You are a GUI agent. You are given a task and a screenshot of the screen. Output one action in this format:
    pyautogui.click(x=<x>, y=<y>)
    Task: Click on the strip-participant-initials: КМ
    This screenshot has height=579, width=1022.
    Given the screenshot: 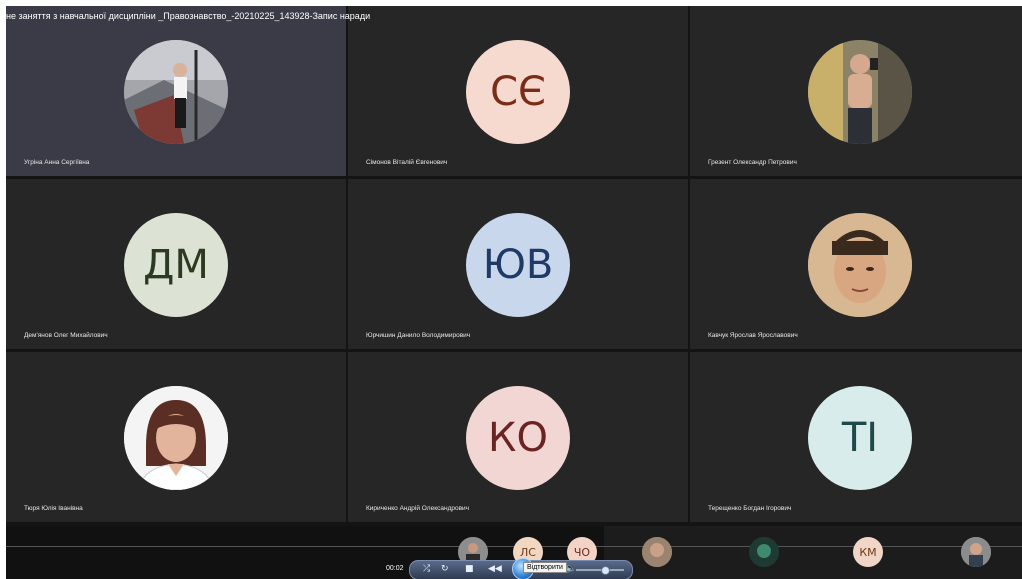 What is the action you would take?
    pyautogui.click(x=868, y=552)
    